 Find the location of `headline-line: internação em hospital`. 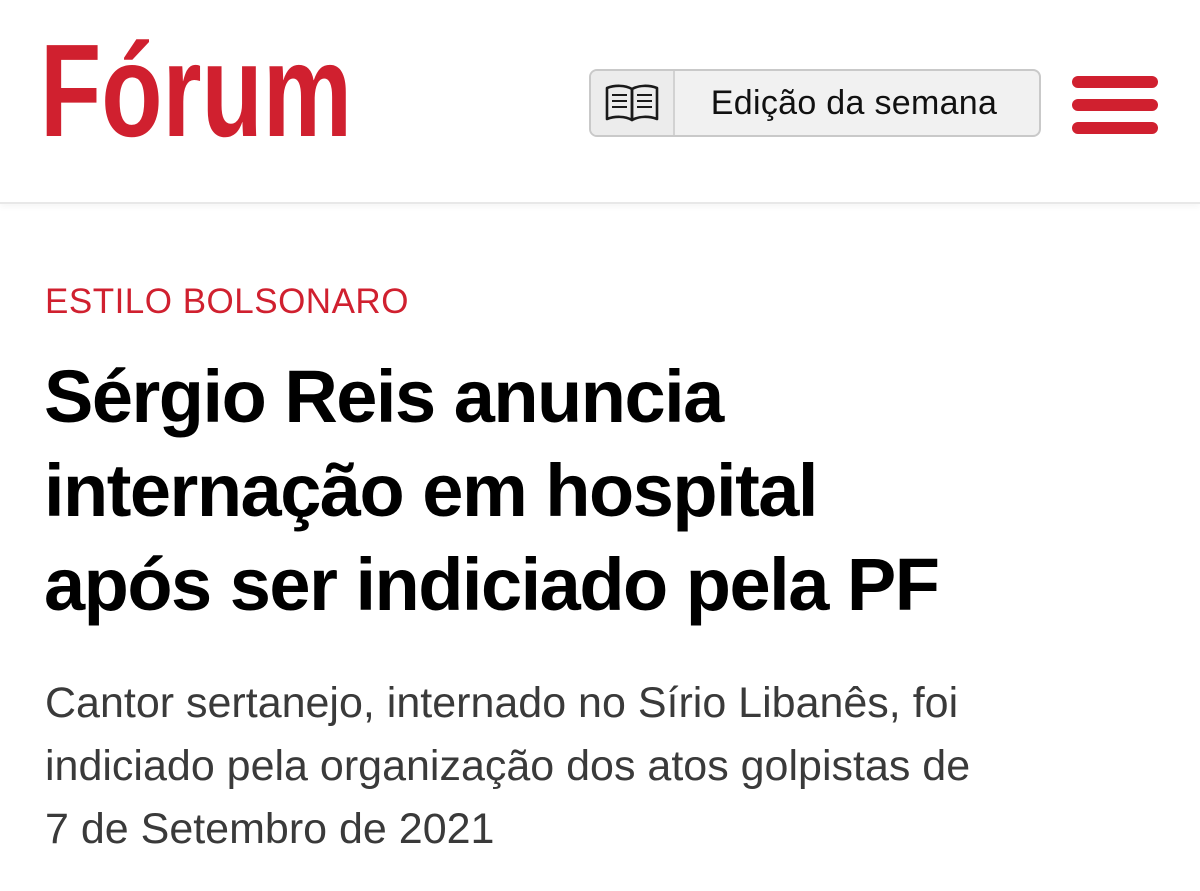

headline-line: internação em hospital is located at coordinates (431, 490).